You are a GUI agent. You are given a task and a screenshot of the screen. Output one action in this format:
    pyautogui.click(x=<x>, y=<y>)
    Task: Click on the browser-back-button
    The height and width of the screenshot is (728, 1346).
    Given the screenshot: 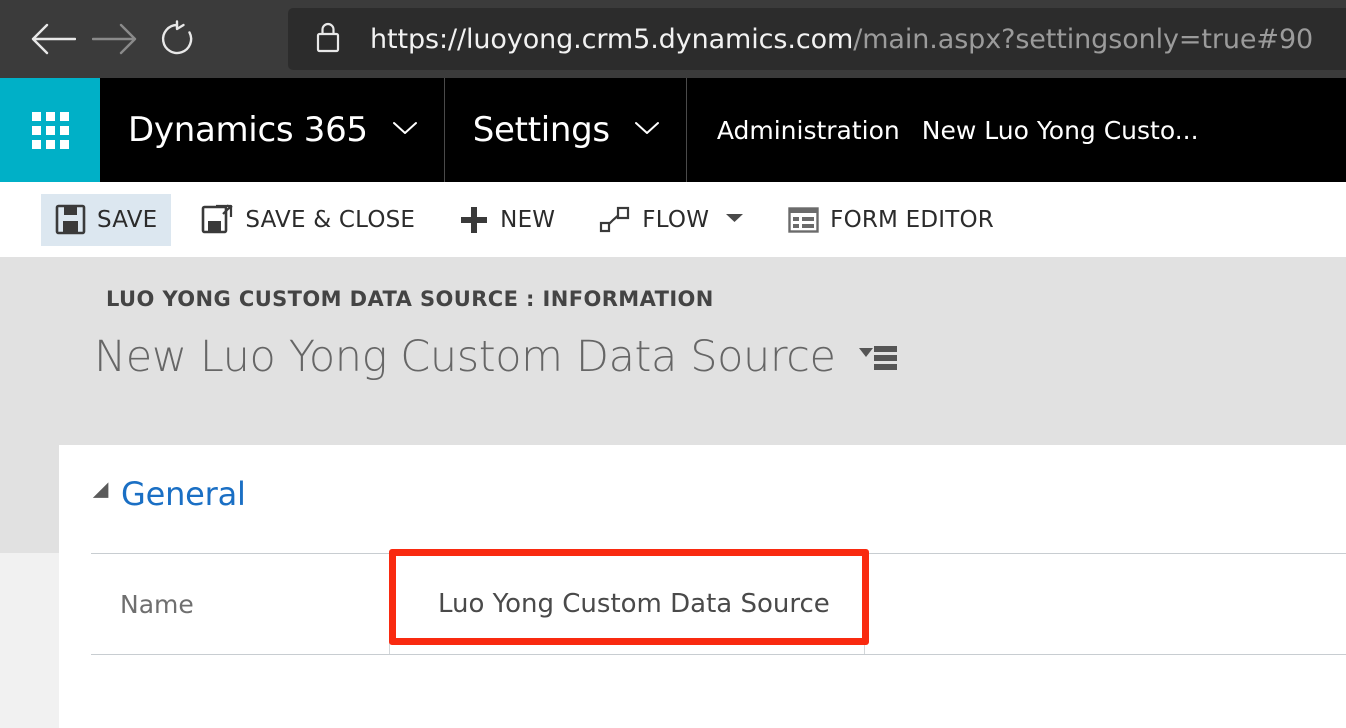 What is the action you would take?
    pyautogui.click(x=53, y=39)
    